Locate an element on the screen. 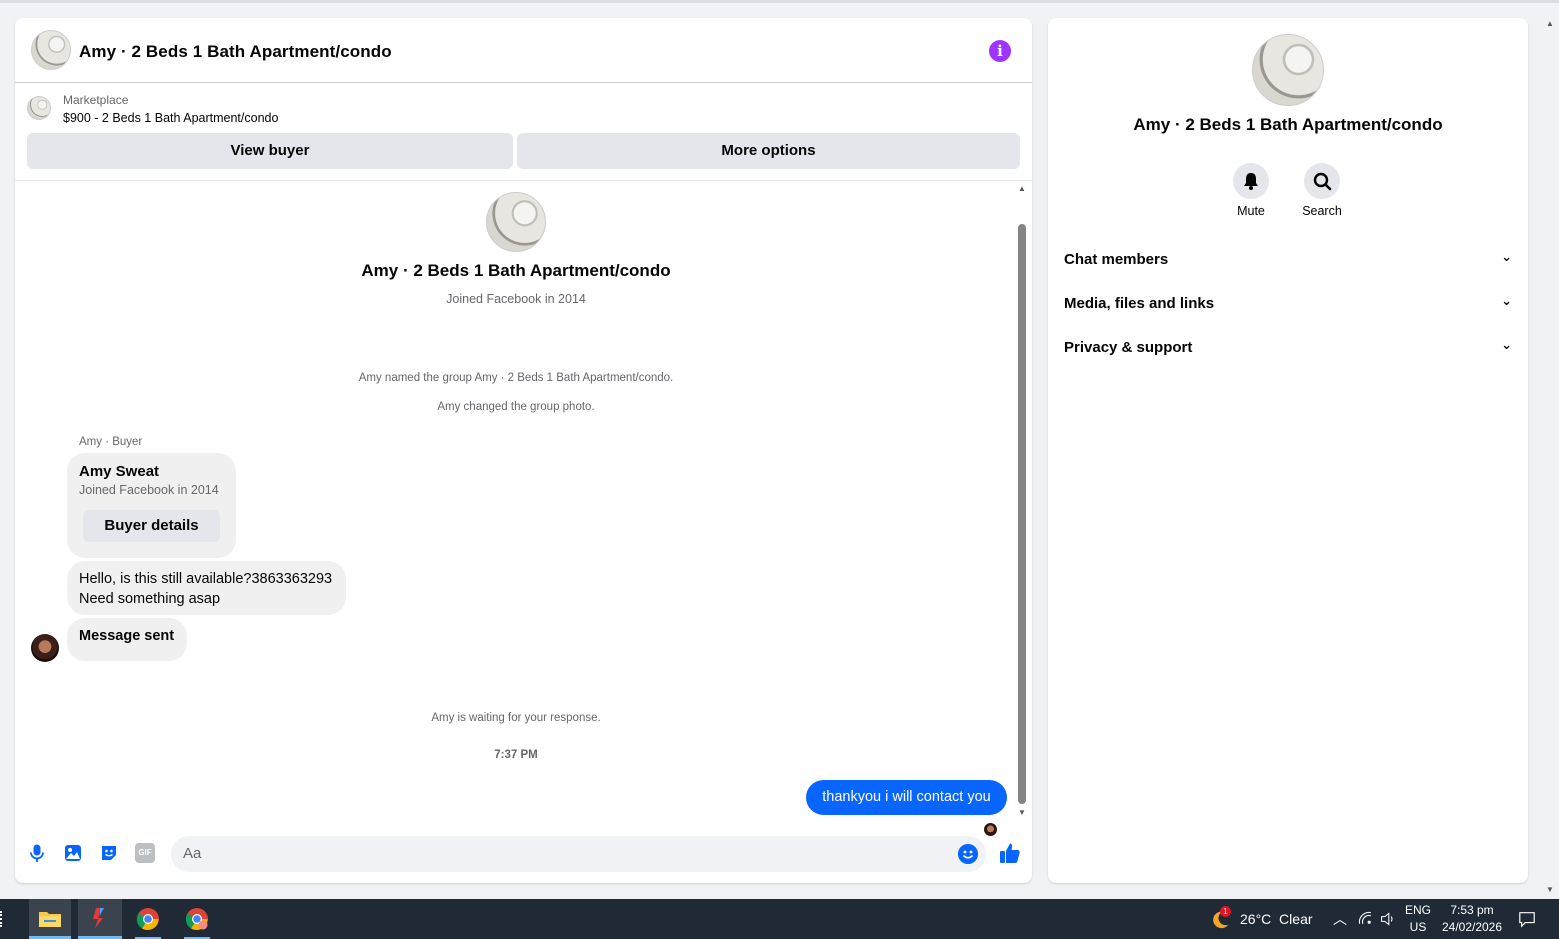  section-media-files-links: Media, files and links ⌄ is located at coordinates (1288, 316).